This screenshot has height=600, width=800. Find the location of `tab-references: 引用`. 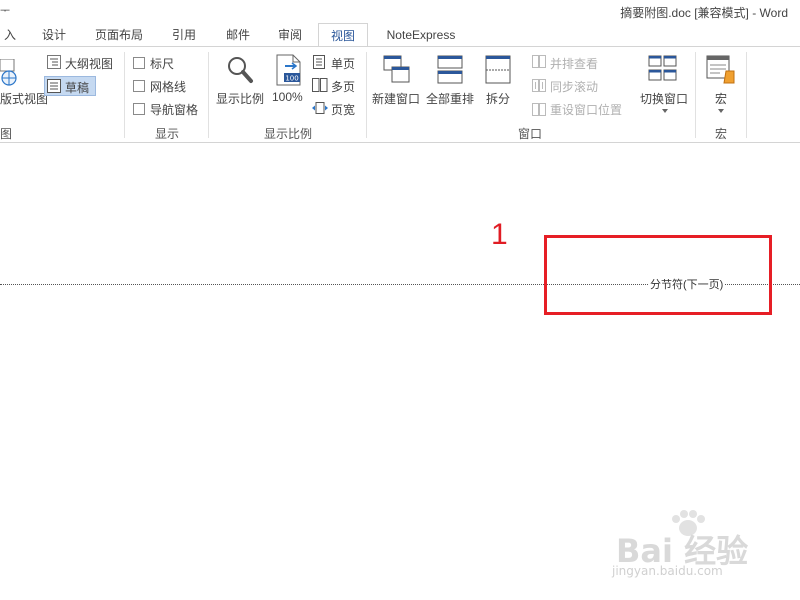

tab-references: 引用 is located at coordinates (184, 35).